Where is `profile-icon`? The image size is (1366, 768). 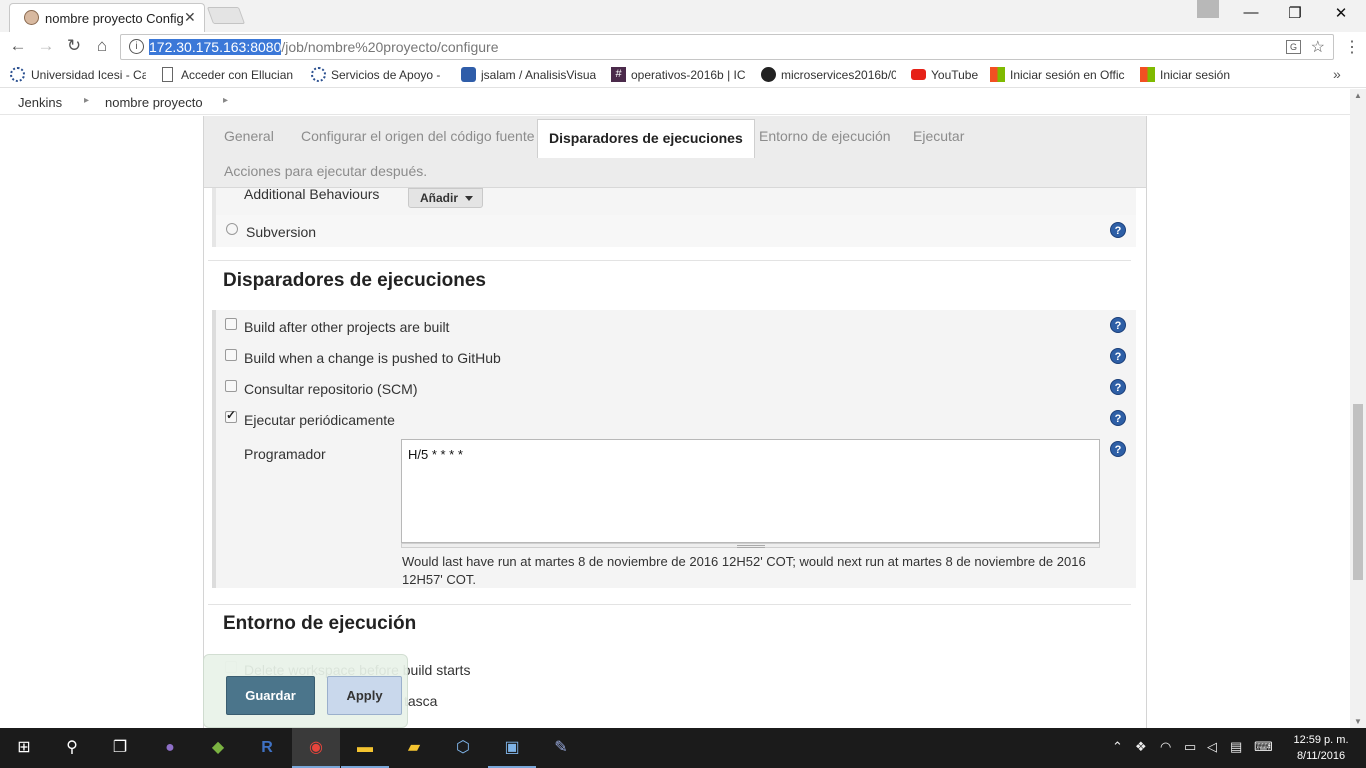
profile-icon is located at coordinates (1208, 9).